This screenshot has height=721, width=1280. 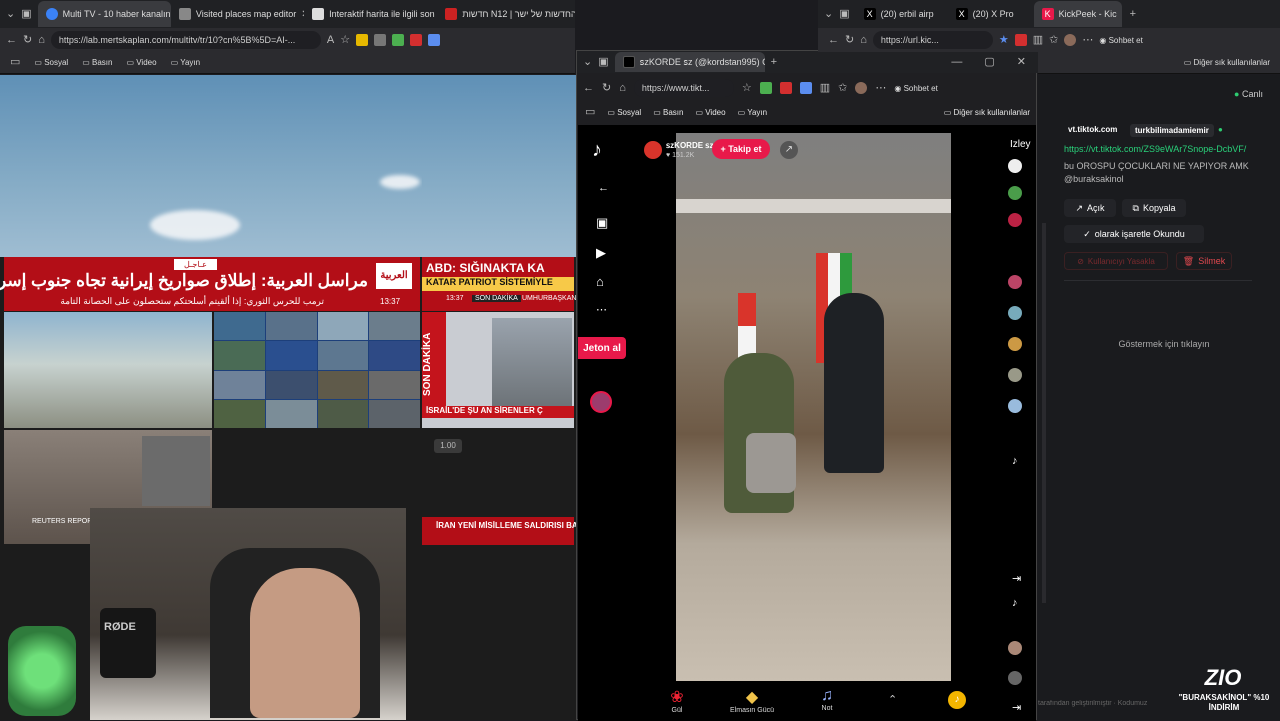 I want to click on coin-button: ♪, so click(x=957, y=700).